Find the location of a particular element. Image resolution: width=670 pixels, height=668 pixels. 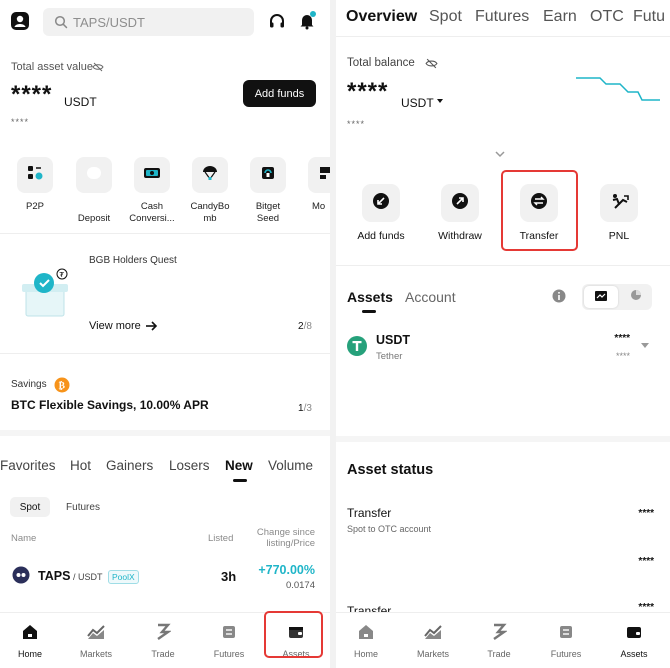

wallet-icon is located at coordinates (634, 632).